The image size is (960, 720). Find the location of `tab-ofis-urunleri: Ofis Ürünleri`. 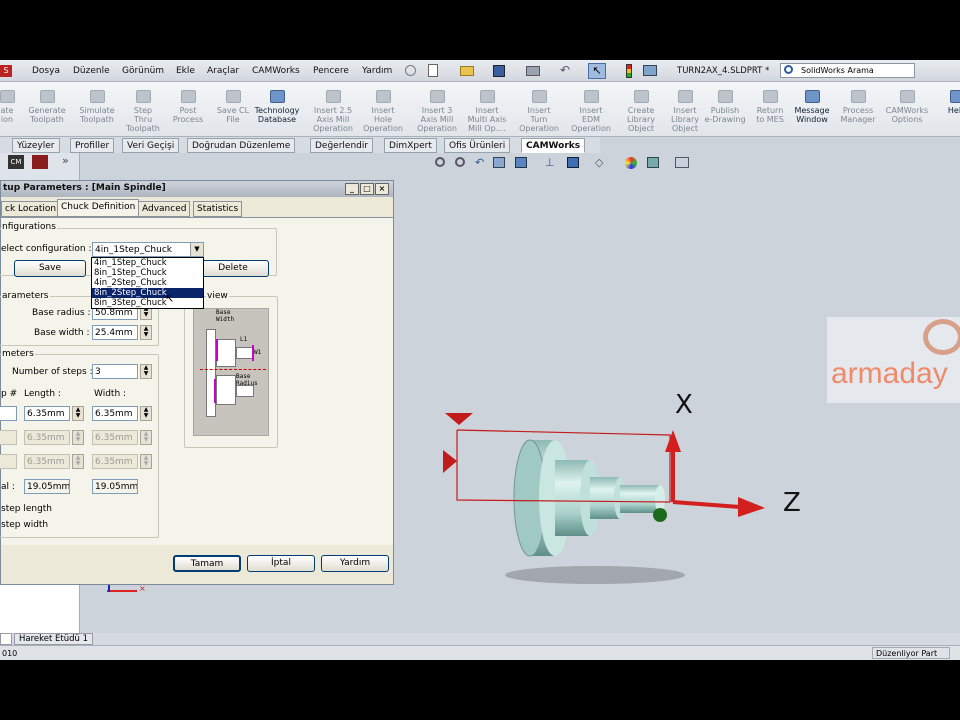

tab-ofis-urunleri: Ofis Ürünleri is located at coordinates (477, 145).